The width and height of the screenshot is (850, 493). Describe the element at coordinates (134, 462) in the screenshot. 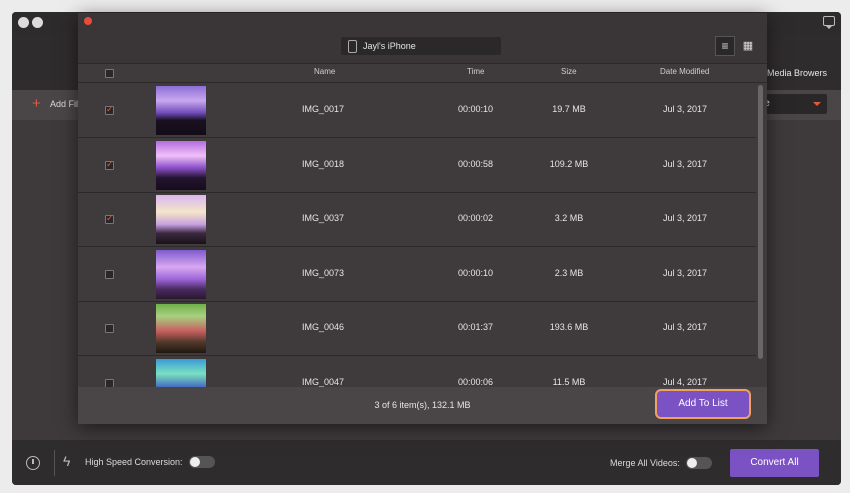

I see `high-speed-conversion-label: High Speed Conversion:` at that location.